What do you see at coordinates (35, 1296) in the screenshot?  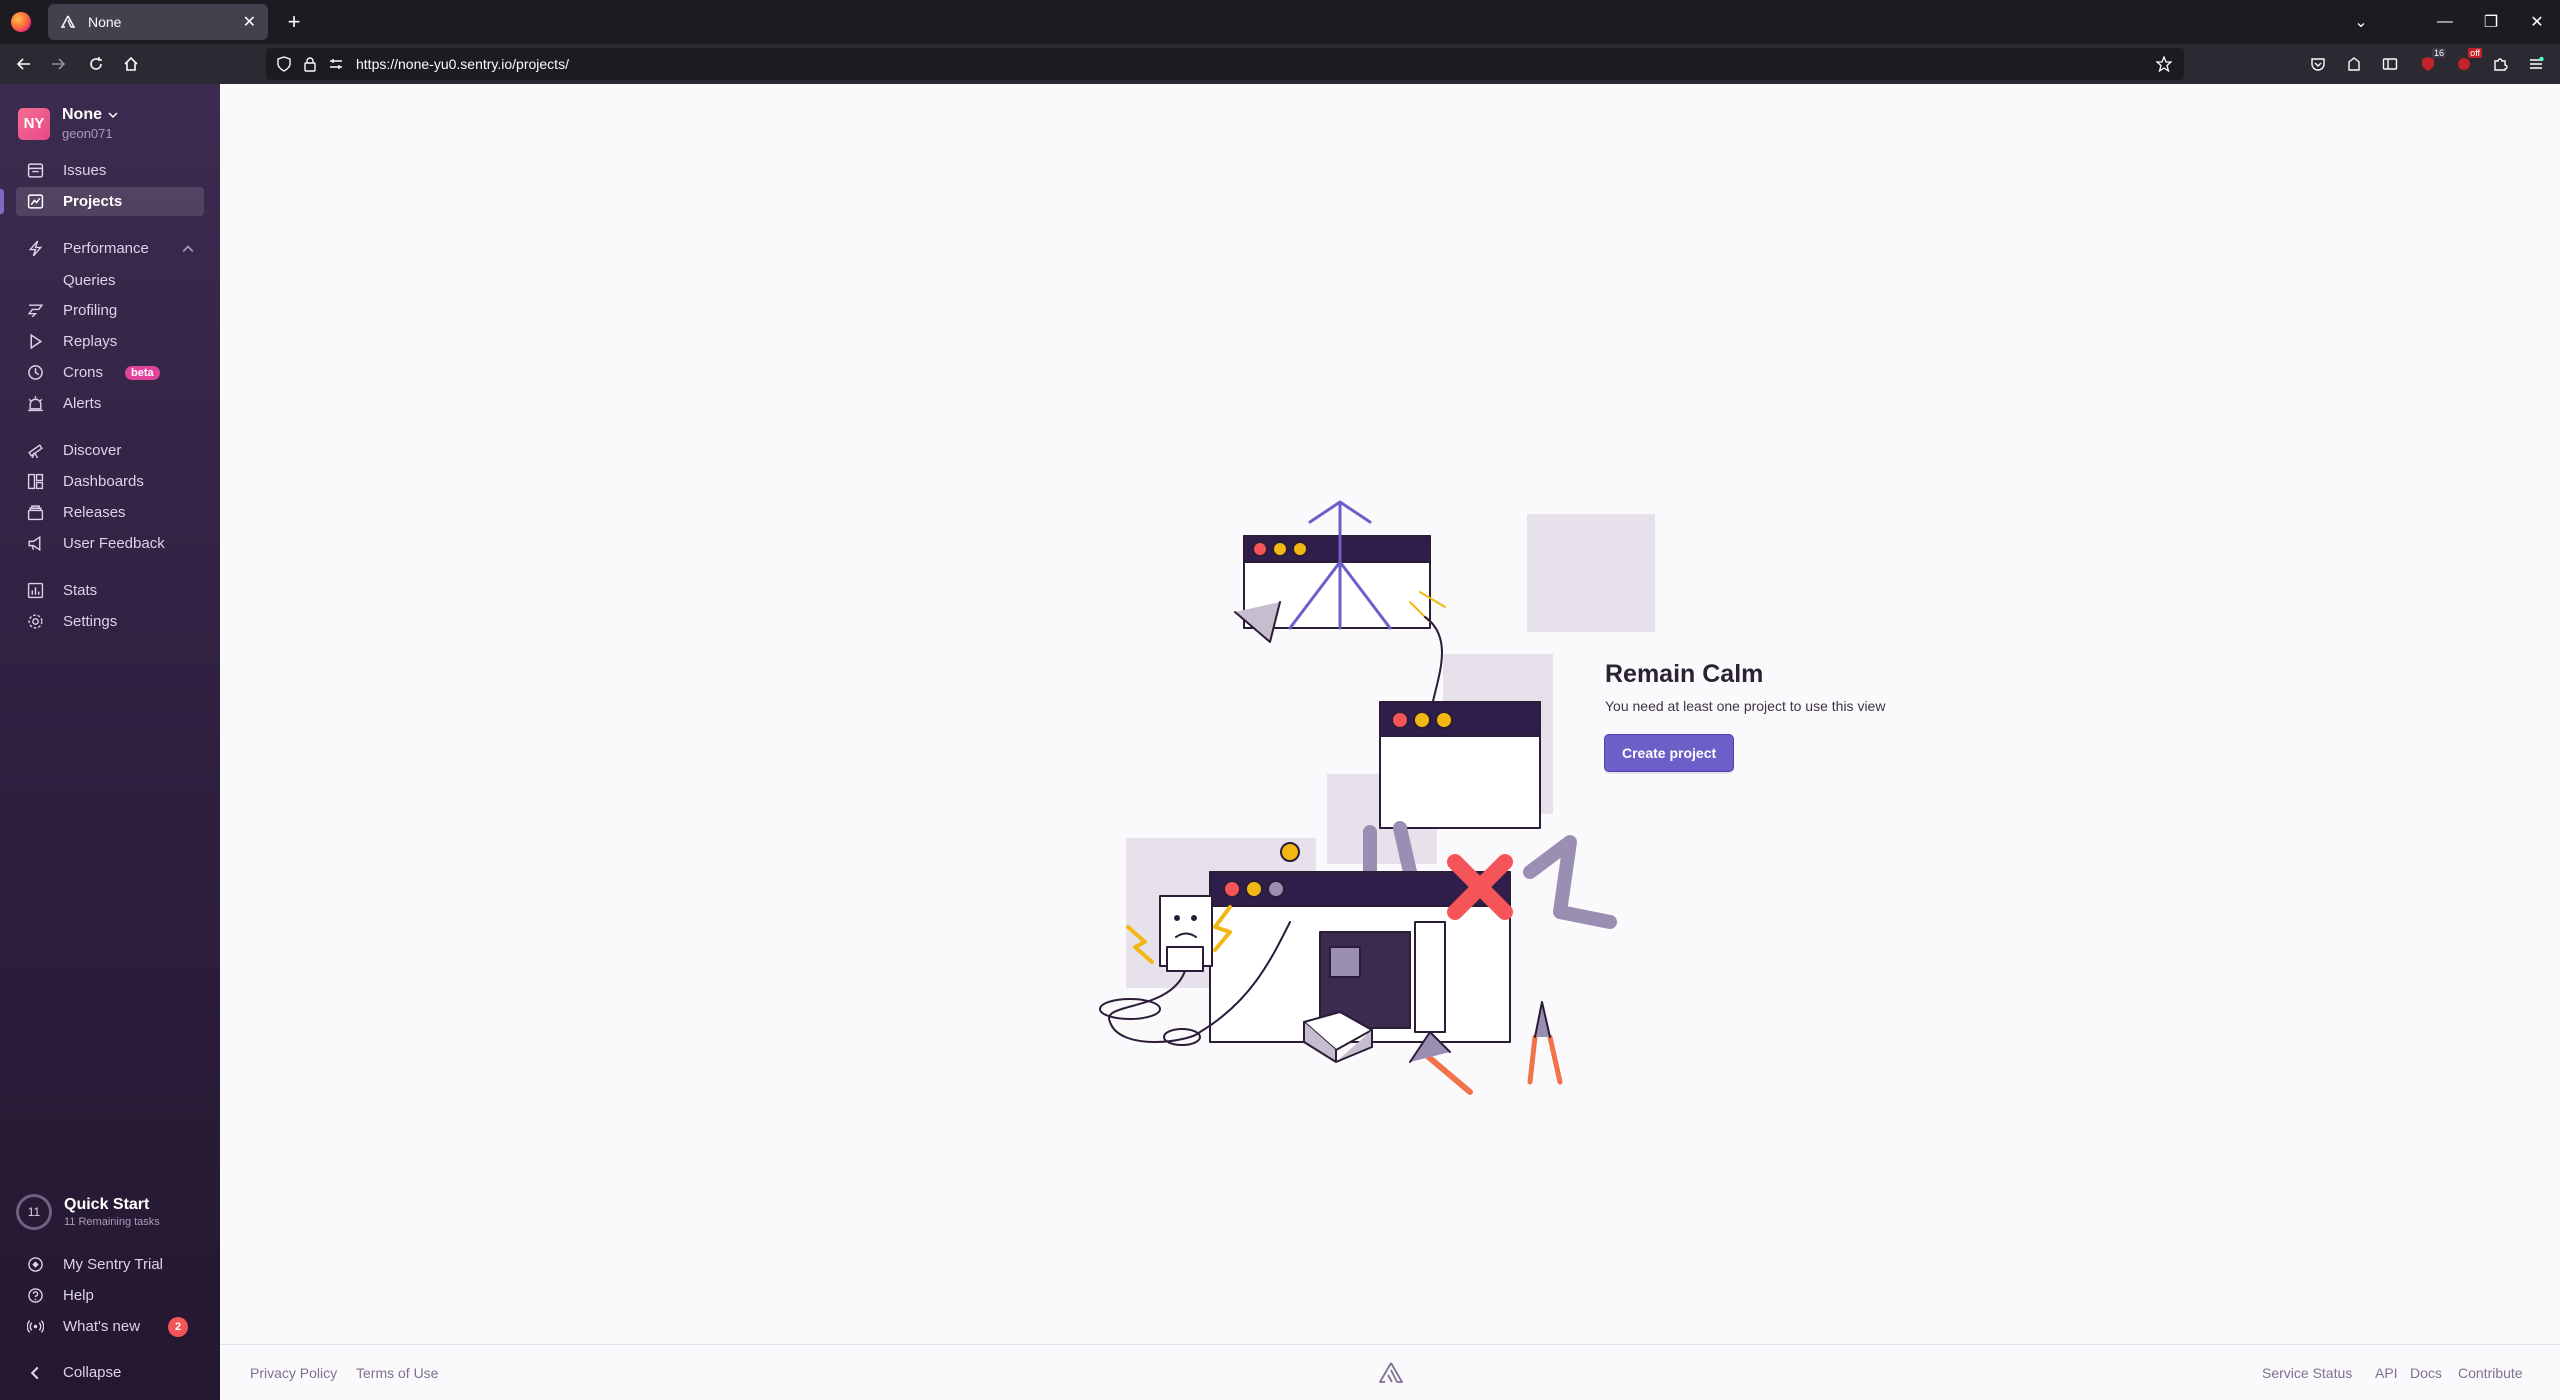 I see `help-icon` at bounding box center [35, 1296].